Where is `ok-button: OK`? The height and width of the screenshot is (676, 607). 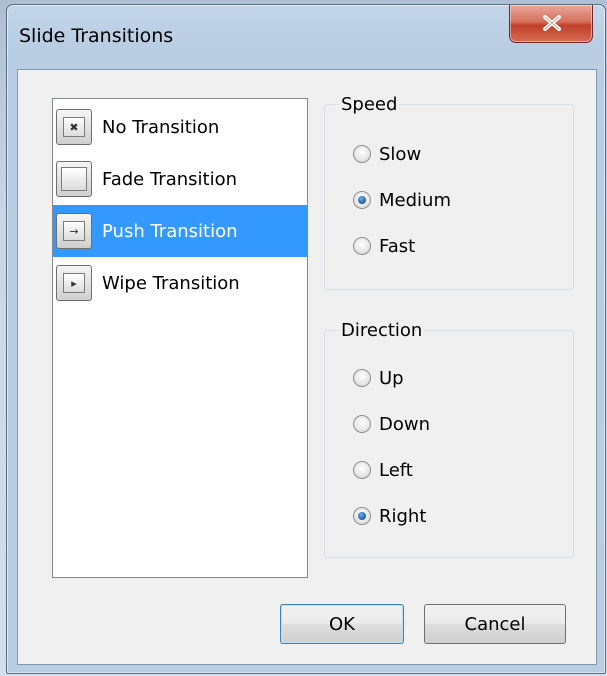
ok-button: OK is located at coordinates (342, 624).